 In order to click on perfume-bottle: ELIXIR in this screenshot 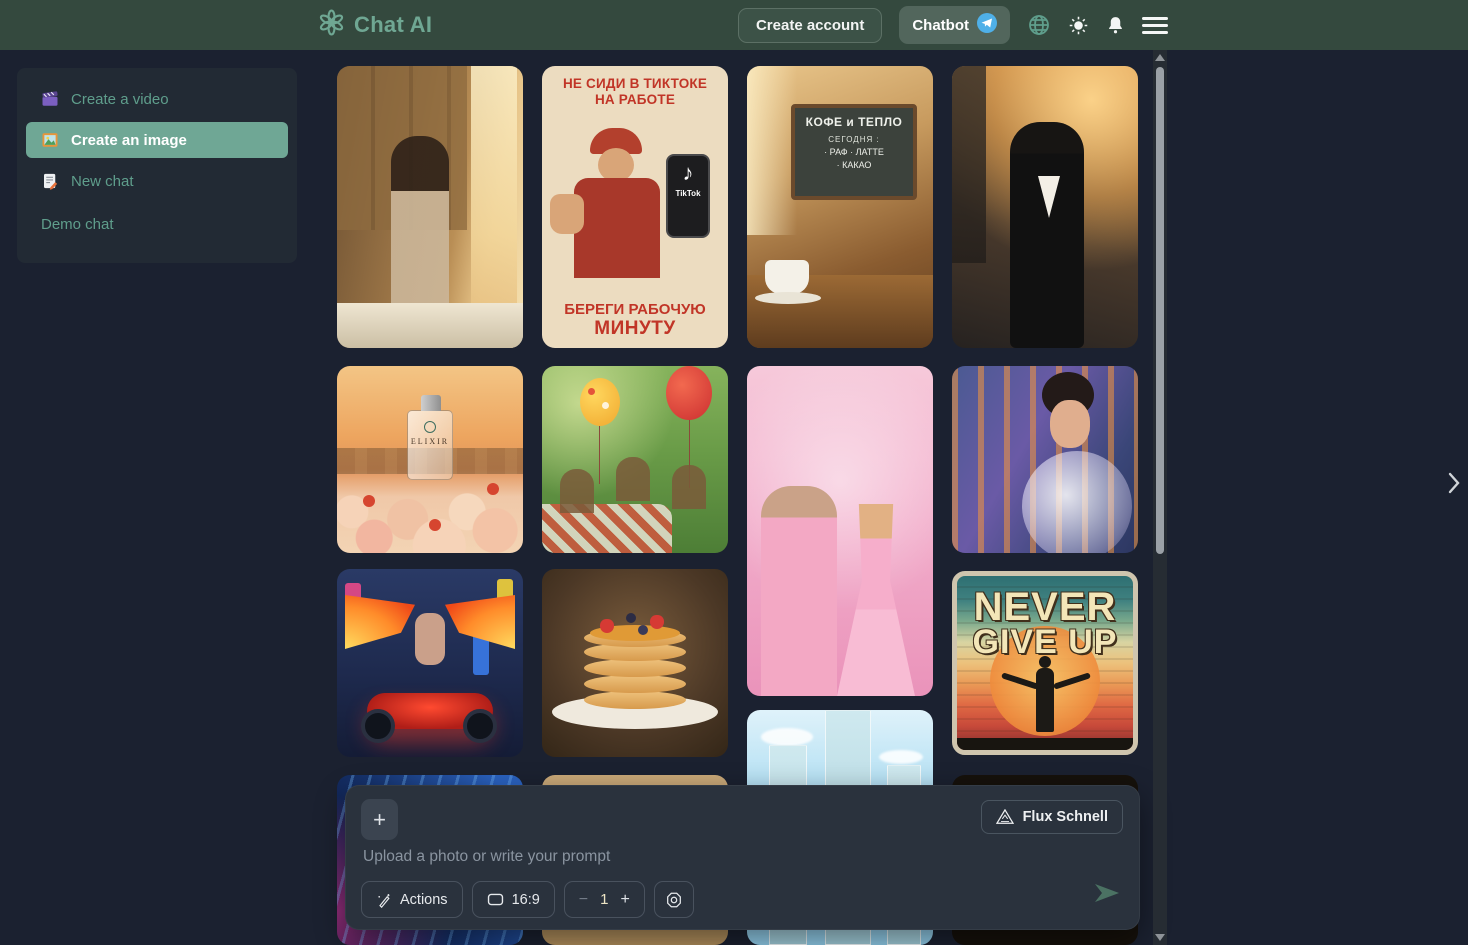, I will do `click(430, 437)`.